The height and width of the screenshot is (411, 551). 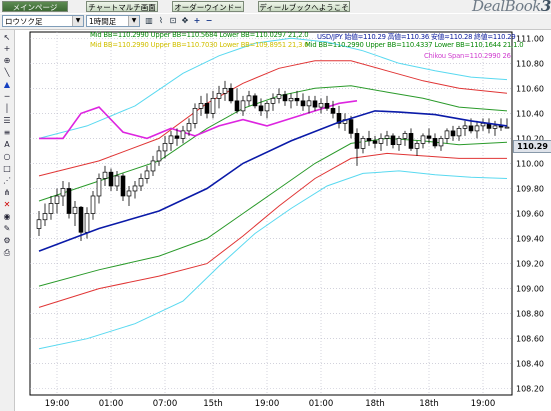 I want to click on y-tick-label: 110.40, so click(x=530, y=113).